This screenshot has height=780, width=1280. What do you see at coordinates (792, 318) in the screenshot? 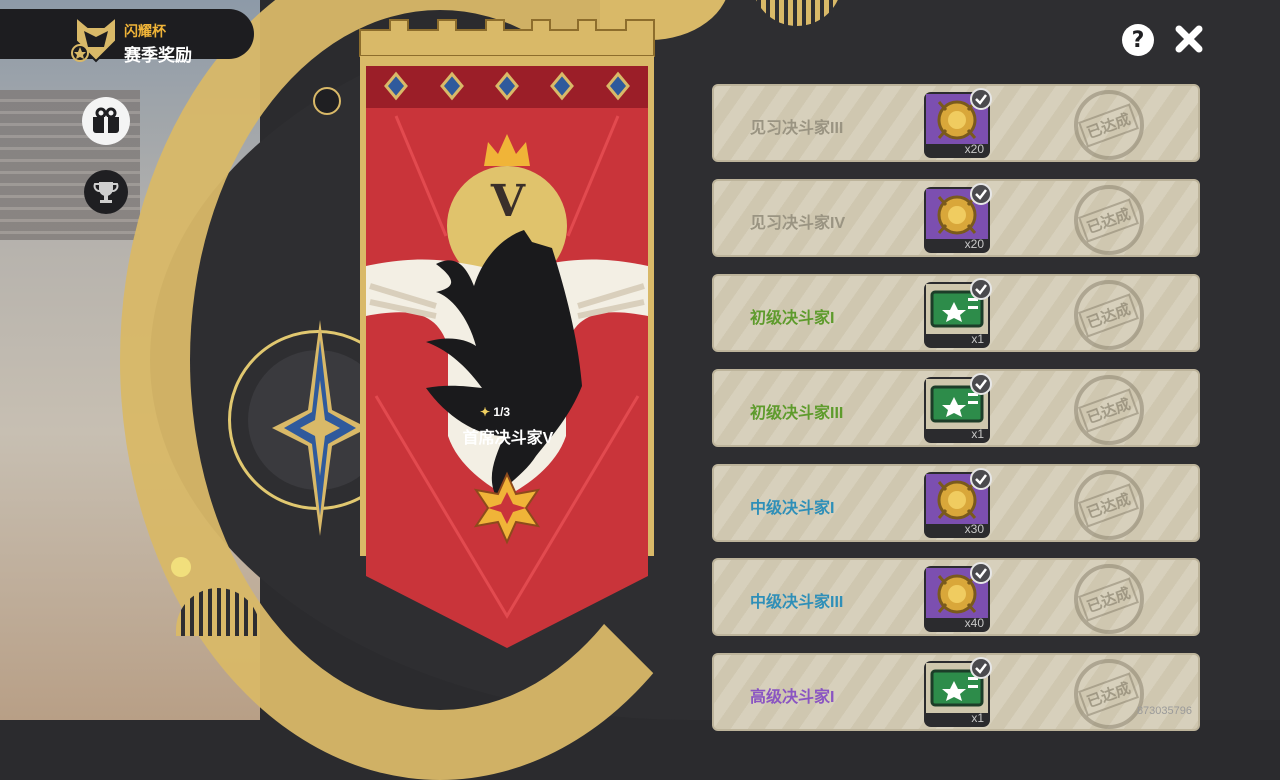
I see `reward-rank-name: 初级决斗家I` at bounding box center [792, 318].